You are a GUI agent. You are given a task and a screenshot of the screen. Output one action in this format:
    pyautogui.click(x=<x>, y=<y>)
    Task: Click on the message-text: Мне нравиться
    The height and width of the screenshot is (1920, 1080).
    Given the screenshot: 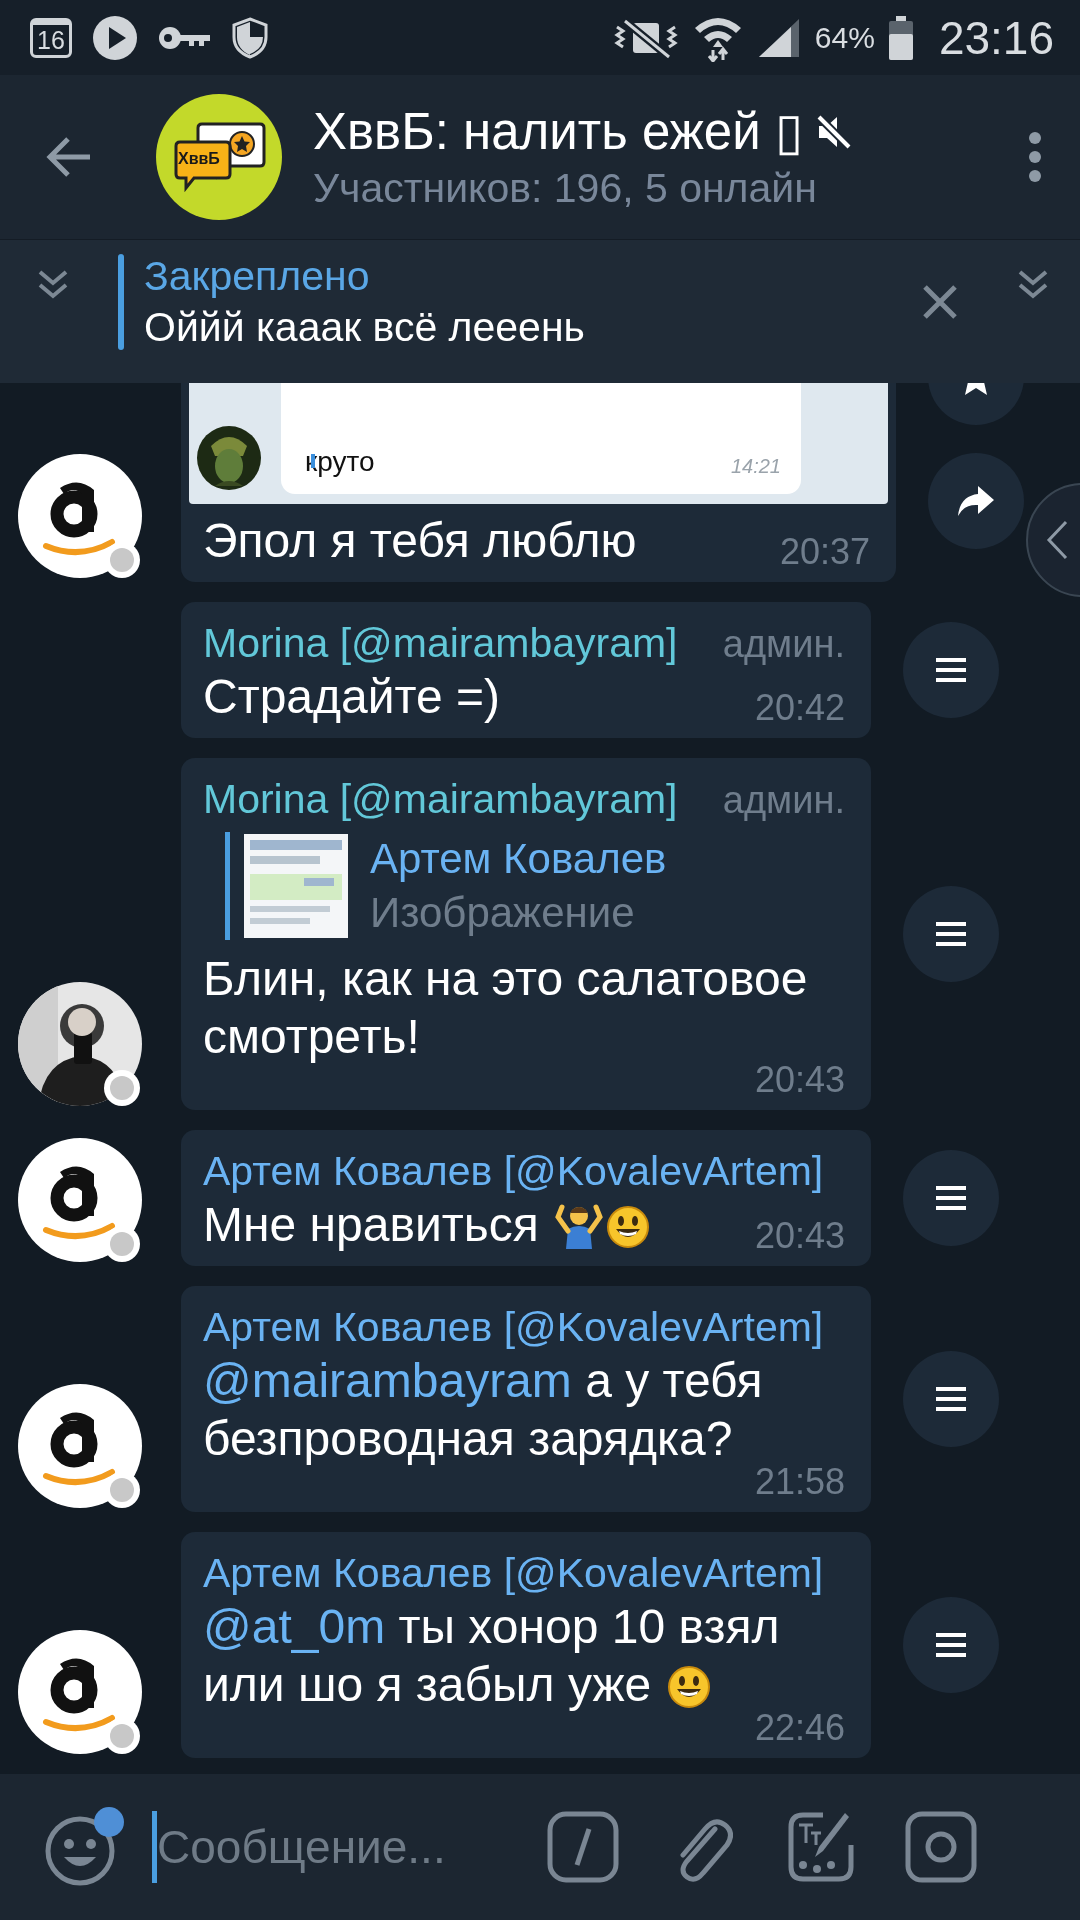 What is the action you would take?
    pyautogui.click(x=427, y=1225)
    